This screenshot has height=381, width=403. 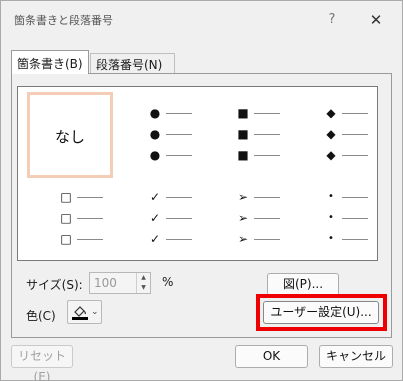 What do you see at coordinates (105, 283) in the screenshot?
I see `size-value: 100` at bounding box center [105, 283].